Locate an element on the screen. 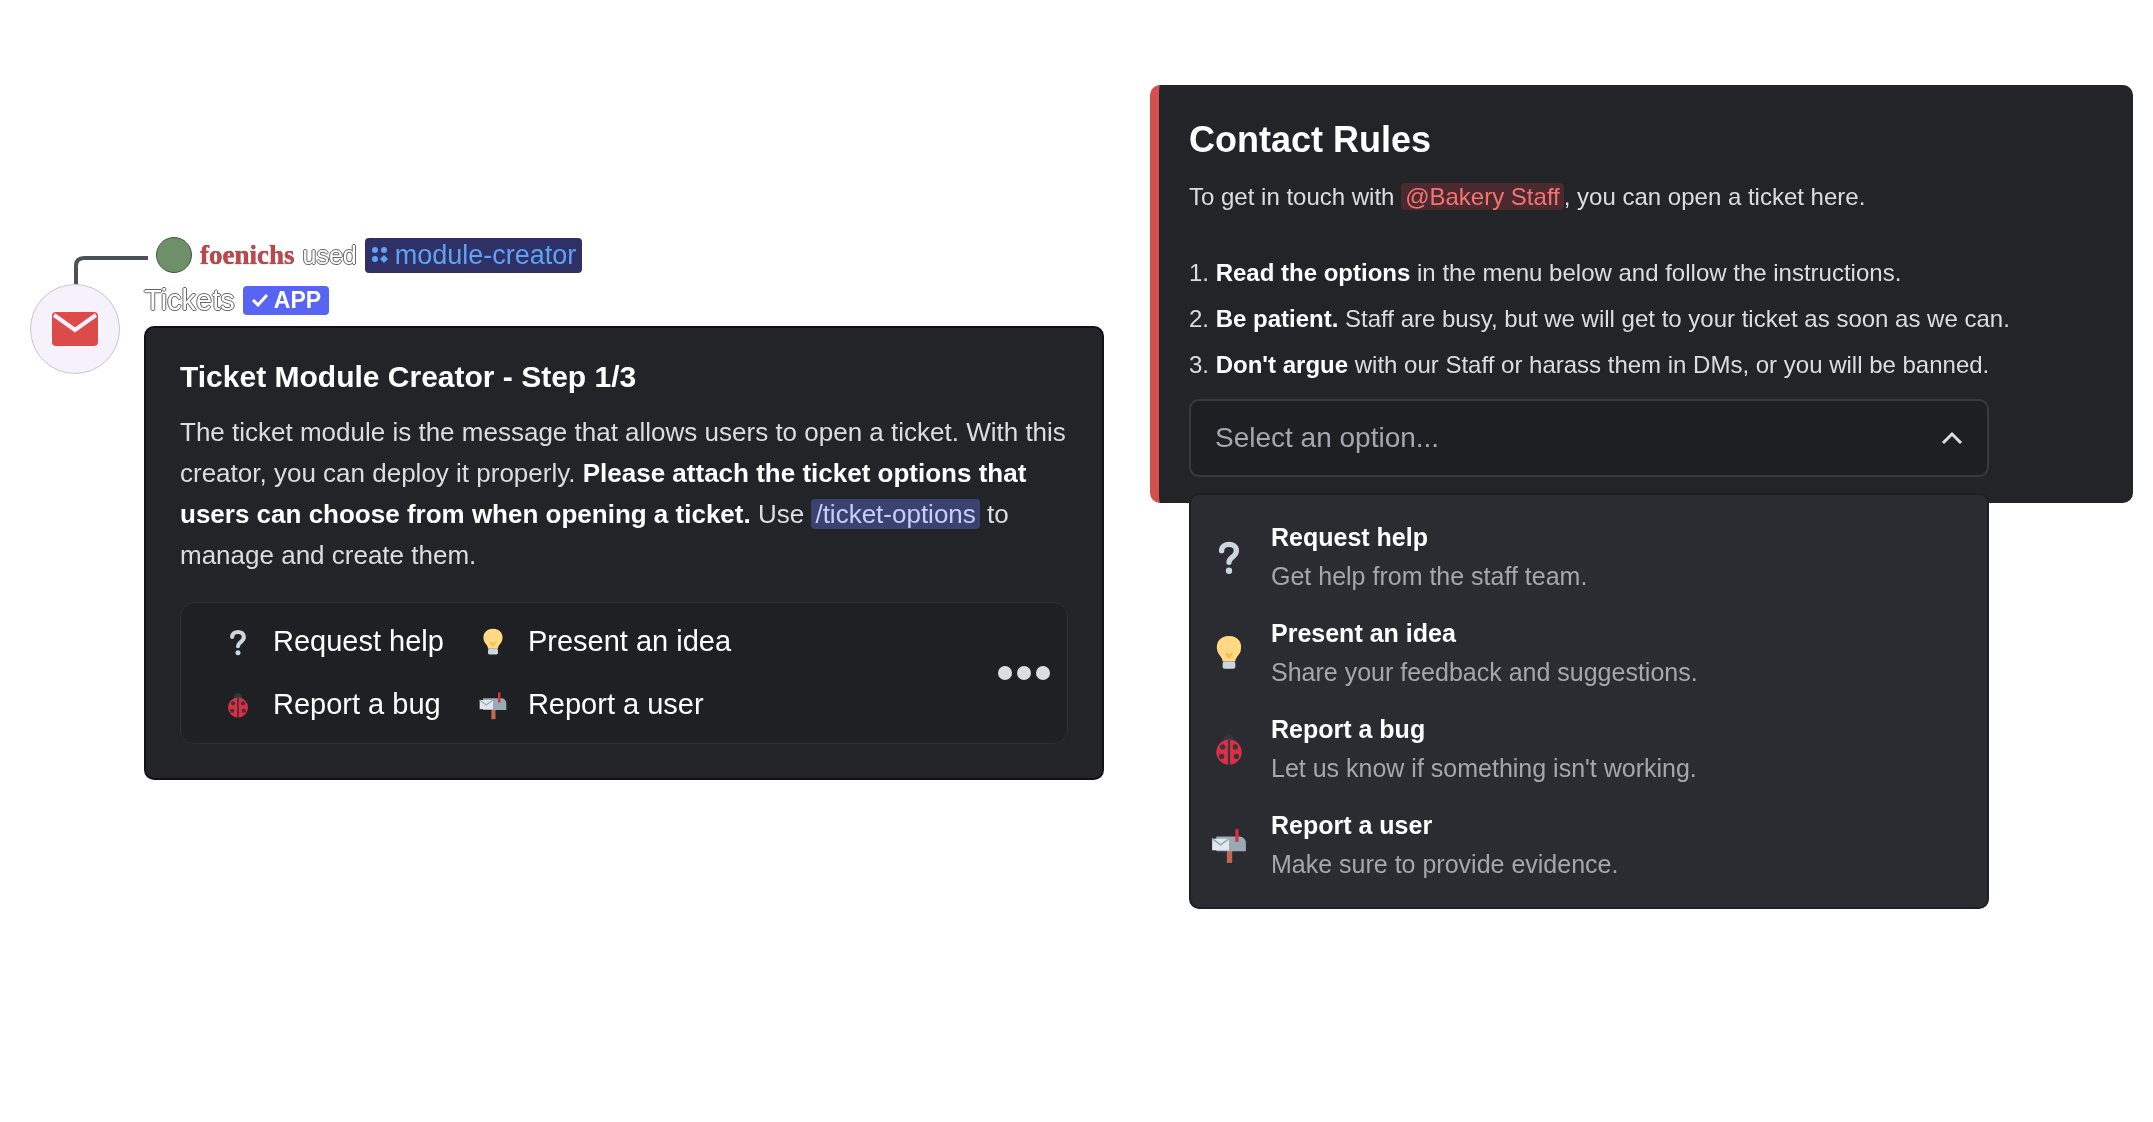 Image resolution: width=2153 pixels, height=1122 pixels. menu-option: Present an idea Share your feedback and suggestions. is located at coordinates (1589, 653).